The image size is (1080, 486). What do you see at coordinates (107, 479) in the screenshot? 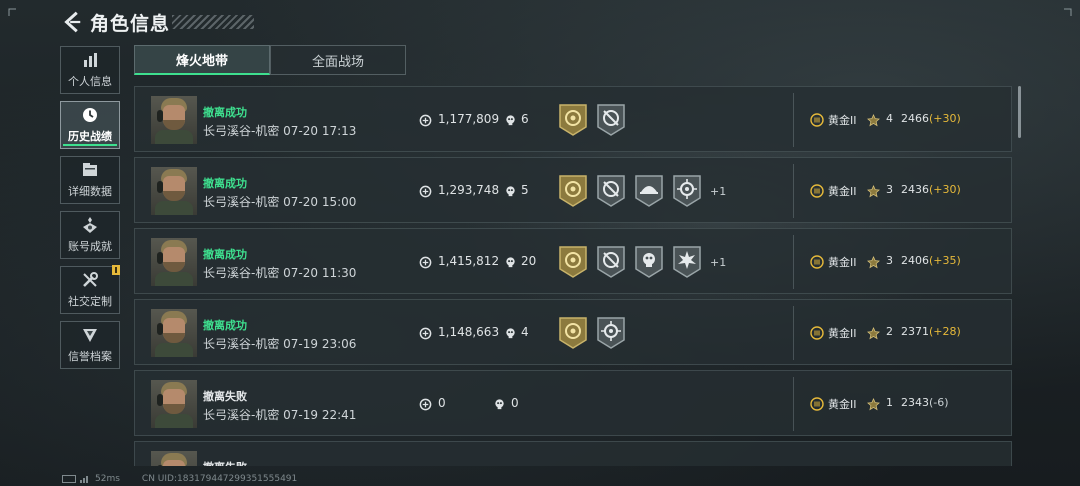
I see `ping-readout: 52ms` at bounding box center [107, 479].